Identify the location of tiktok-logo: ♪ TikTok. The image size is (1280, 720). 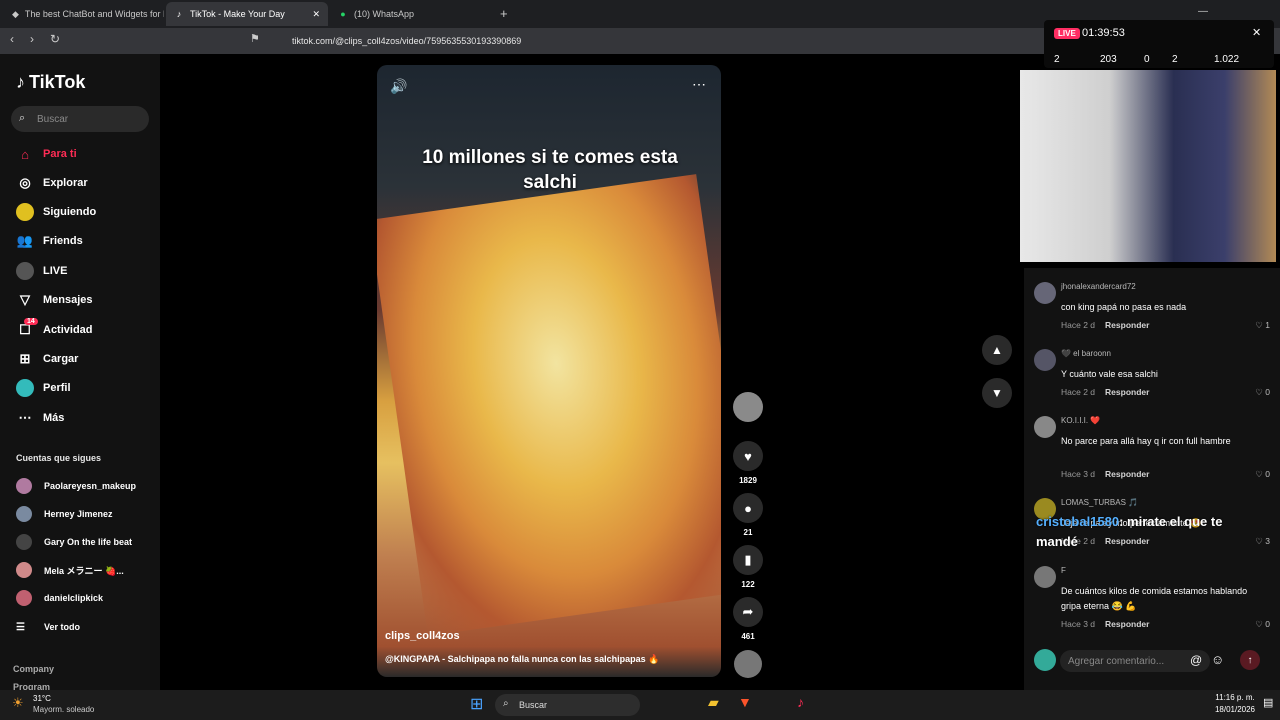
(50, 82).